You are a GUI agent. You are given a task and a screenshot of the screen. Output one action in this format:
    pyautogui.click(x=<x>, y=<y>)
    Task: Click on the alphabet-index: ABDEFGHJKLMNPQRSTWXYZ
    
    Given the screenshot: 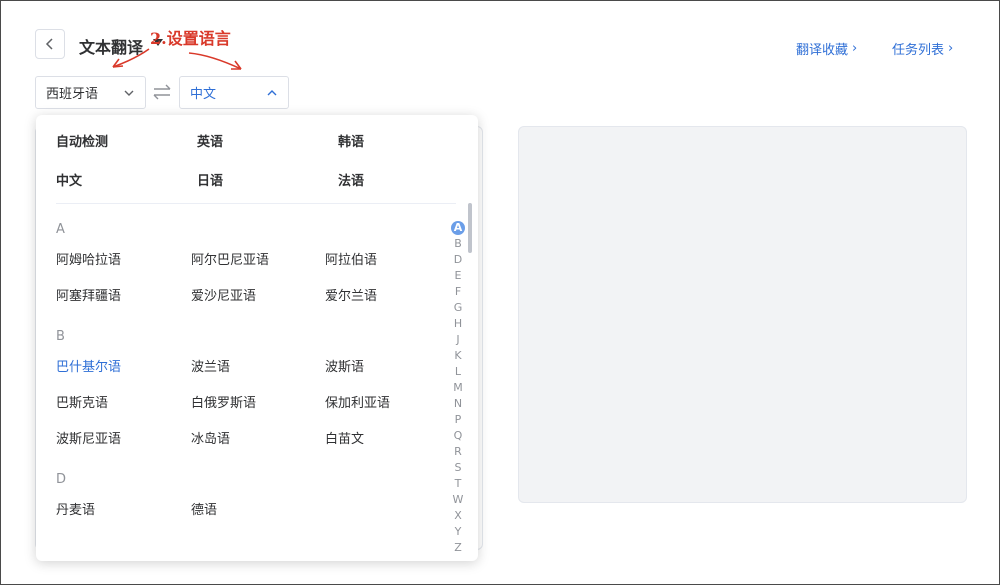 What is the action you would take?
    pyautogui.click(x=458, y=388)
    